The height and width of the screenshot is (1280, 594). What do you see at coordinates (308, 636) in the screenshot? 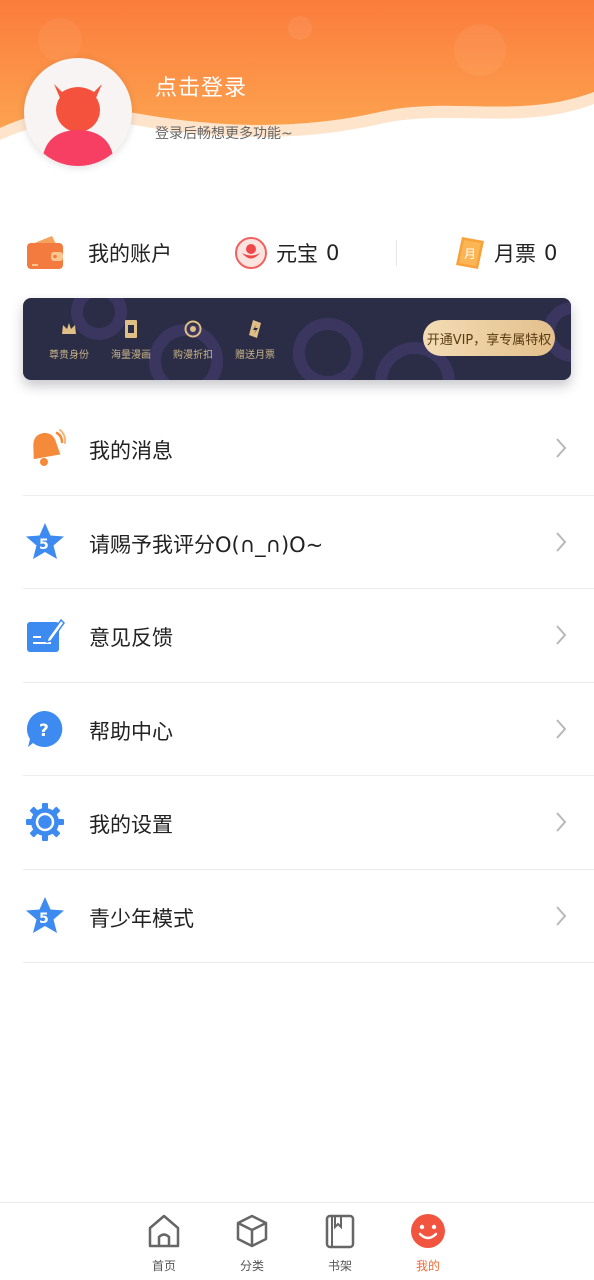
I see `menu-item-feedback: 意见反馈` at bounding box center [308, 636].